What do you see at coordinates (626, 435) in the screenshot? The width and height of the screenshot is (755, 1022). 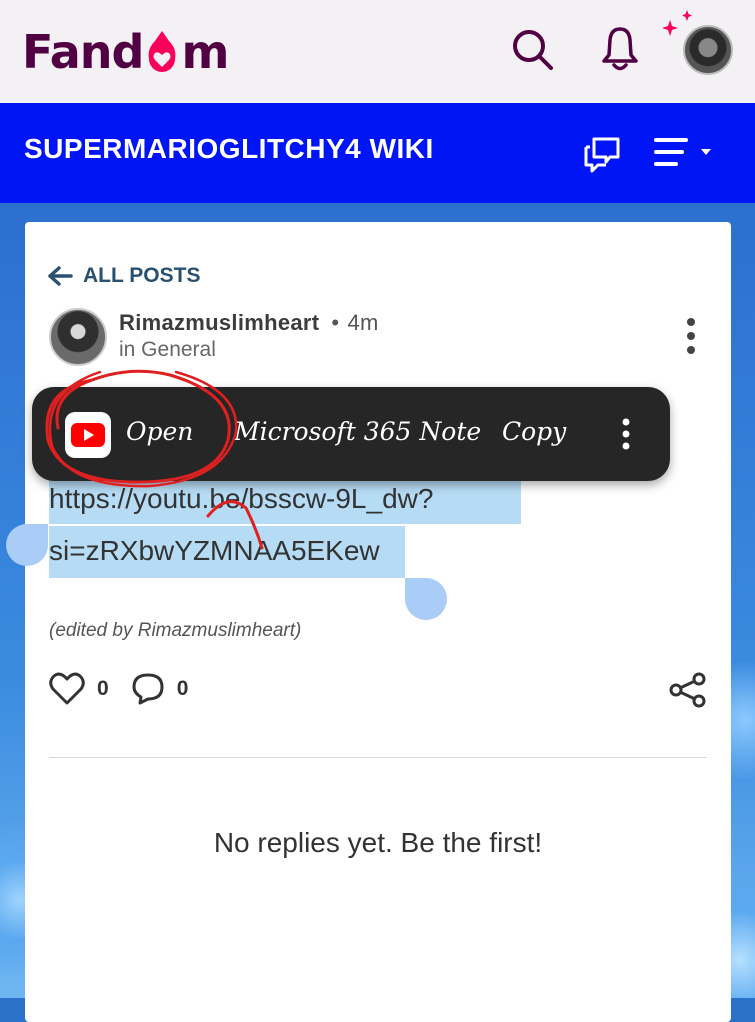 I see `more-actions-icon` at bounding box center [626, 435].